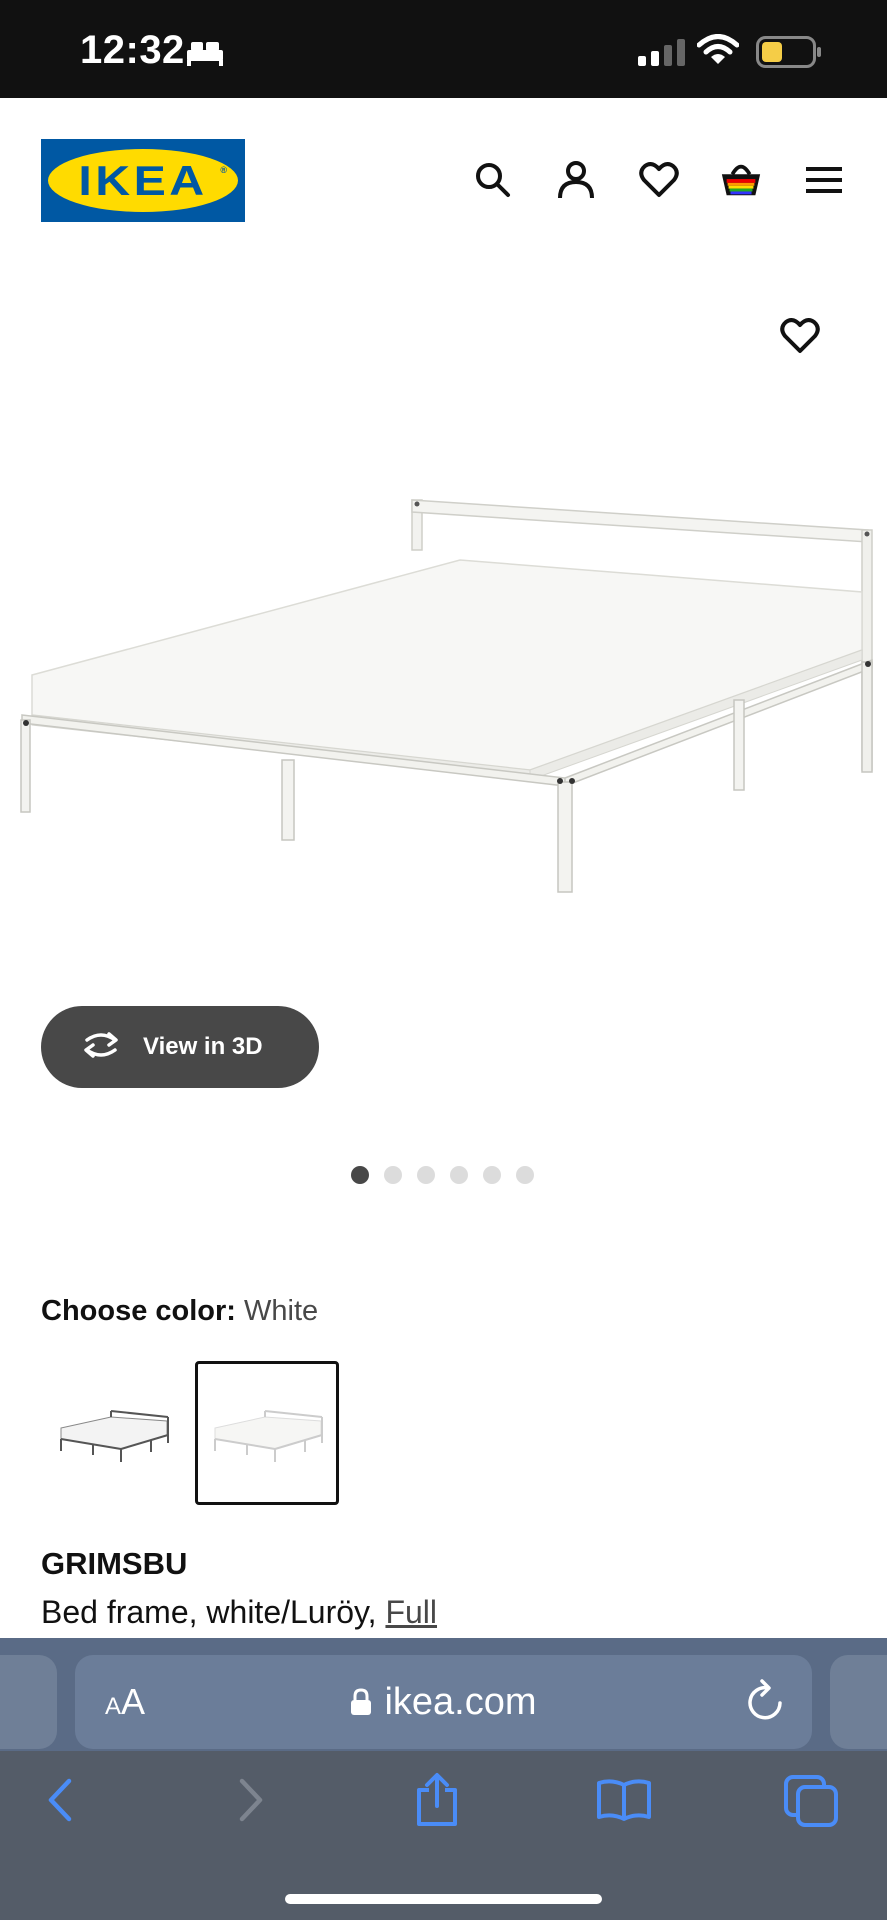 The width and height of the screenshot is (887, 1920). What do you see at coordinates (213, 1612) in the screenshot?
I see `product-description-text: Bed frame, white/Luröy,` at bounding box center [213, 1612].